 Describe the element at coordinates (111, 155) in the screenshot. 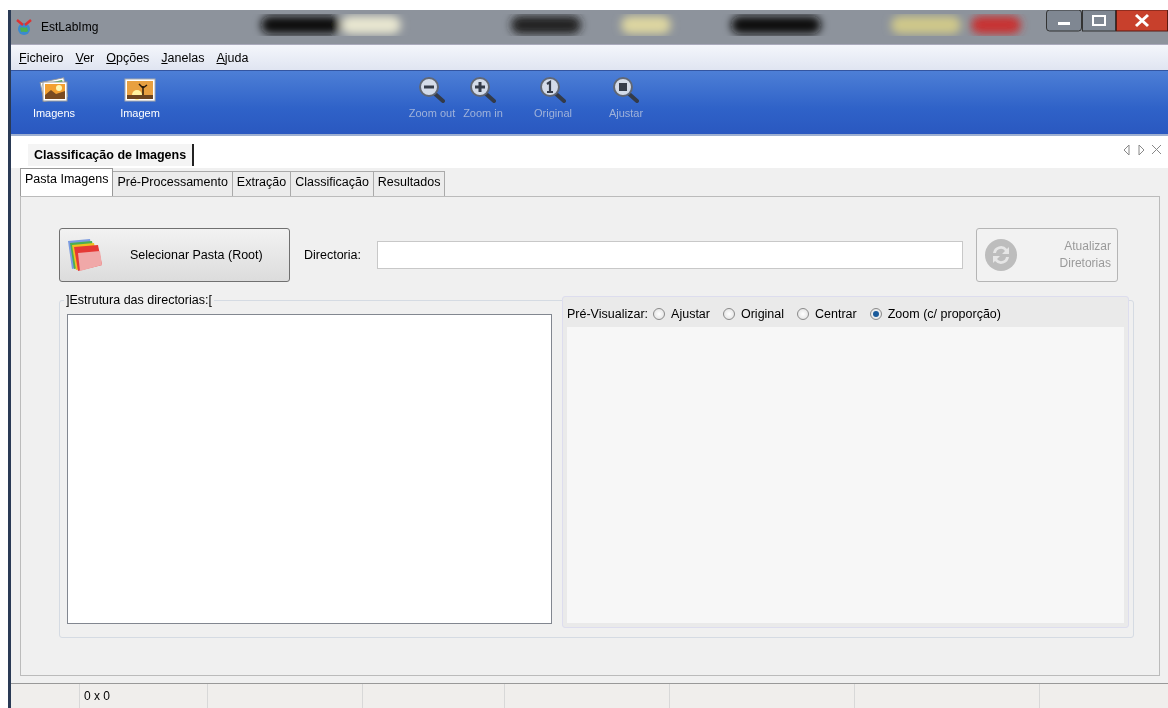

I see `document-tab: Classificação de Imagens` at that location.